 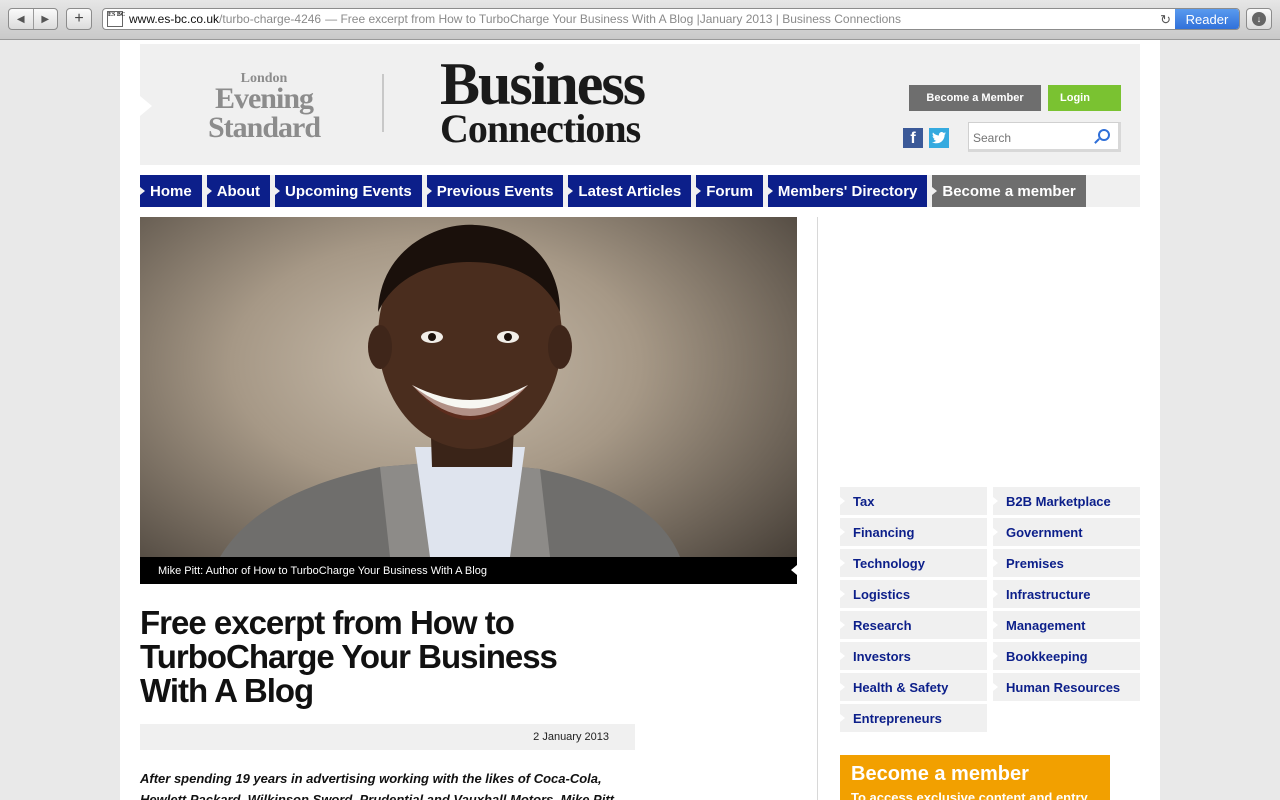 I want to click on logo-divider, so click(x=383, y=103).